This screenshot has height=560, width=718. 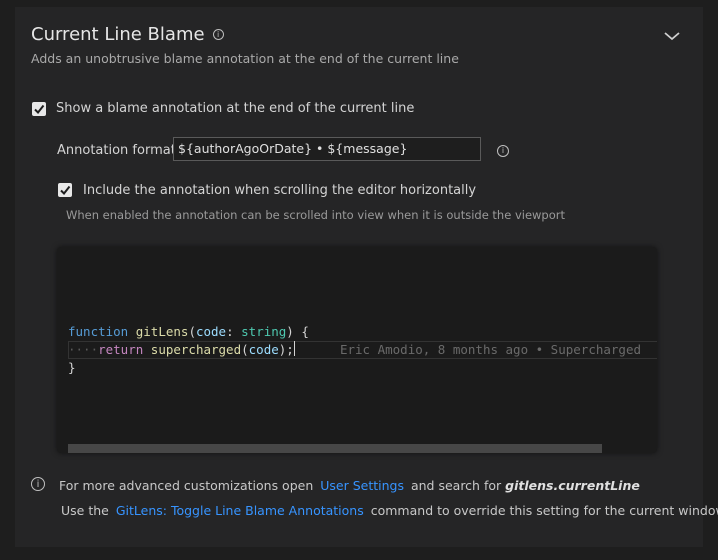 What do you see at coordinates (240, 510) in the screenshot?
I see `toggle-line-blame-command-link: GitLens: Toggle Line Blame Annotations` at bounding box center [240, 510].